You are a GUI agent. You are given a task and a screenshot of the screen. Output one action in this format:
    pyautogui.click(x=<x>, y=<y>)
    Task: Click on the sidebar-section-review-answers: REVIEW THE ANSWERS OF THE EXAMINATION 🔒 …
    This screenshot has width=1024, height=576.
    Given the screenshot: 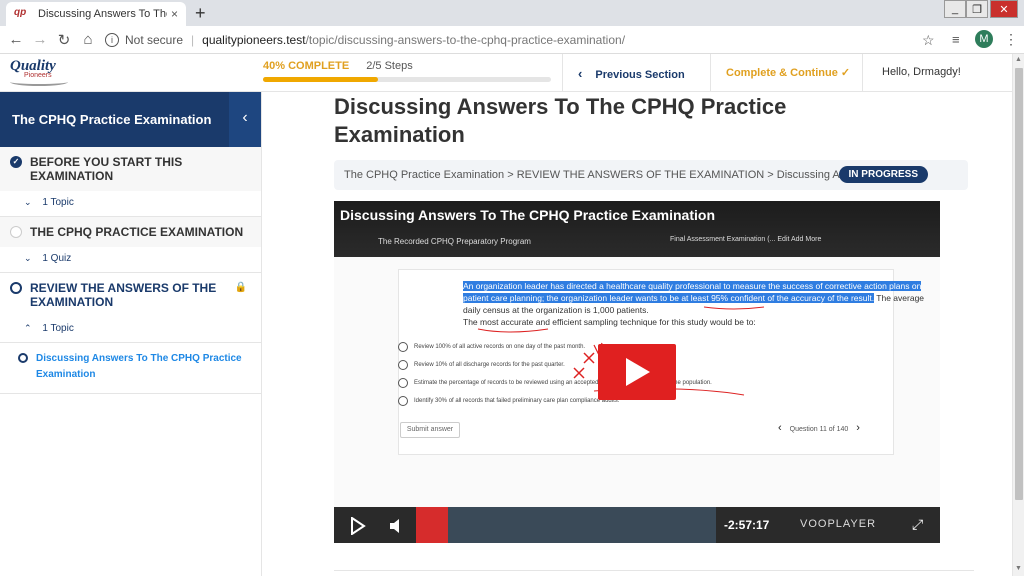 What is the action you would take?
    pyautogui.click(x=130, y=333)
    